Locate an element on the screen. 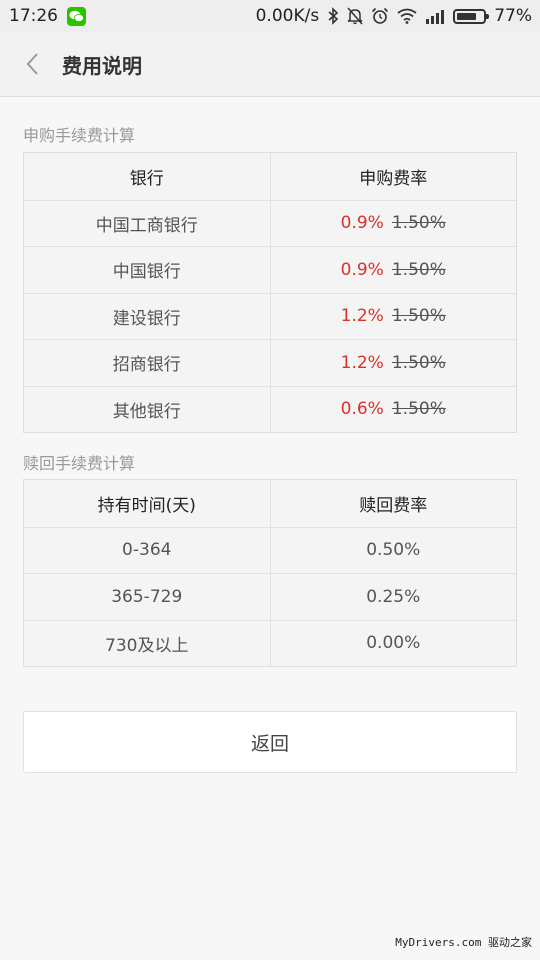 Image resolution: width=540 pixels, height=960 pixels. table-row: 0-364 0.50% is located at coordinates (270, 549).